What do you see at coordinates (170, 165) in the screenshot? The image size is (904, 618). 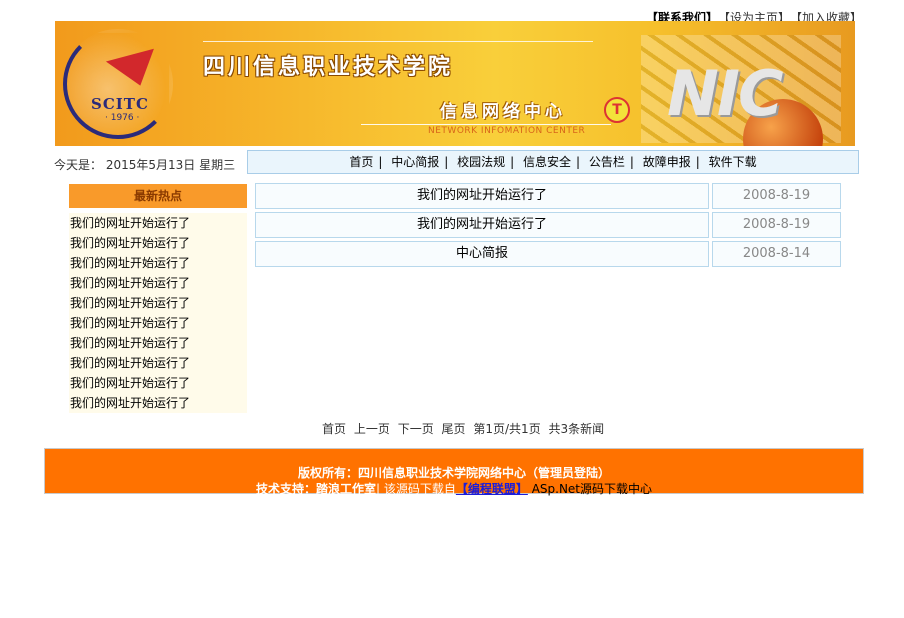 I see `today-value: 2015年5月13日 星期三` at bounding box center [170, 165].